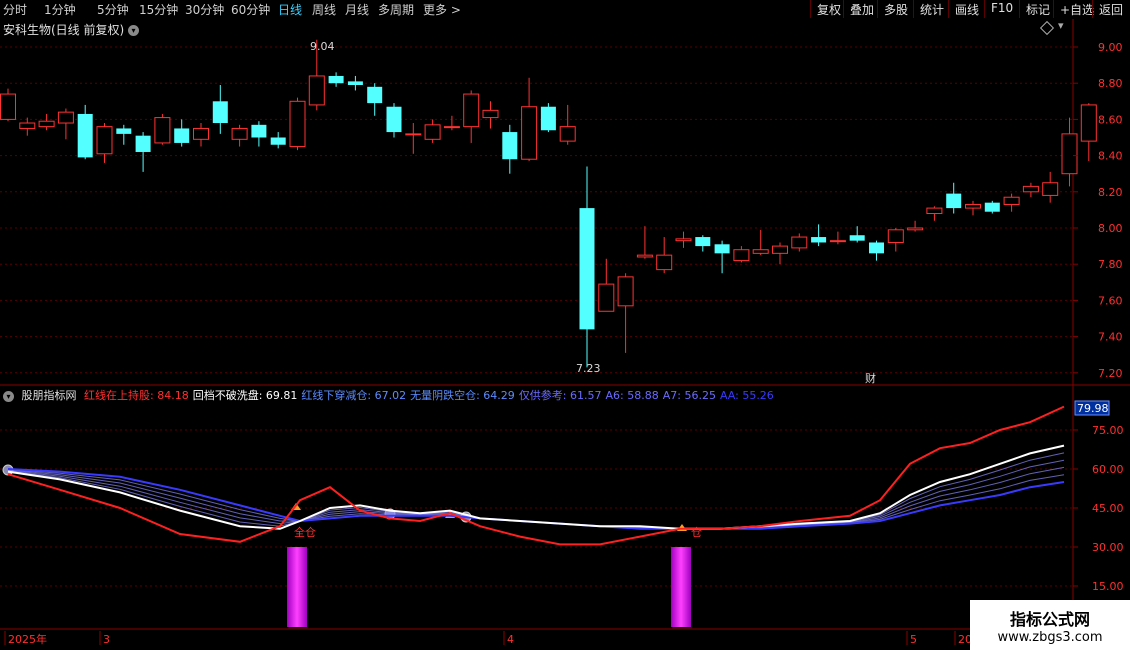 This screenshot has width=1130, height=650. Describe the element at coordinates (1093, 408) in the screenshot. I see `current-value-text: 79.98` at that location.